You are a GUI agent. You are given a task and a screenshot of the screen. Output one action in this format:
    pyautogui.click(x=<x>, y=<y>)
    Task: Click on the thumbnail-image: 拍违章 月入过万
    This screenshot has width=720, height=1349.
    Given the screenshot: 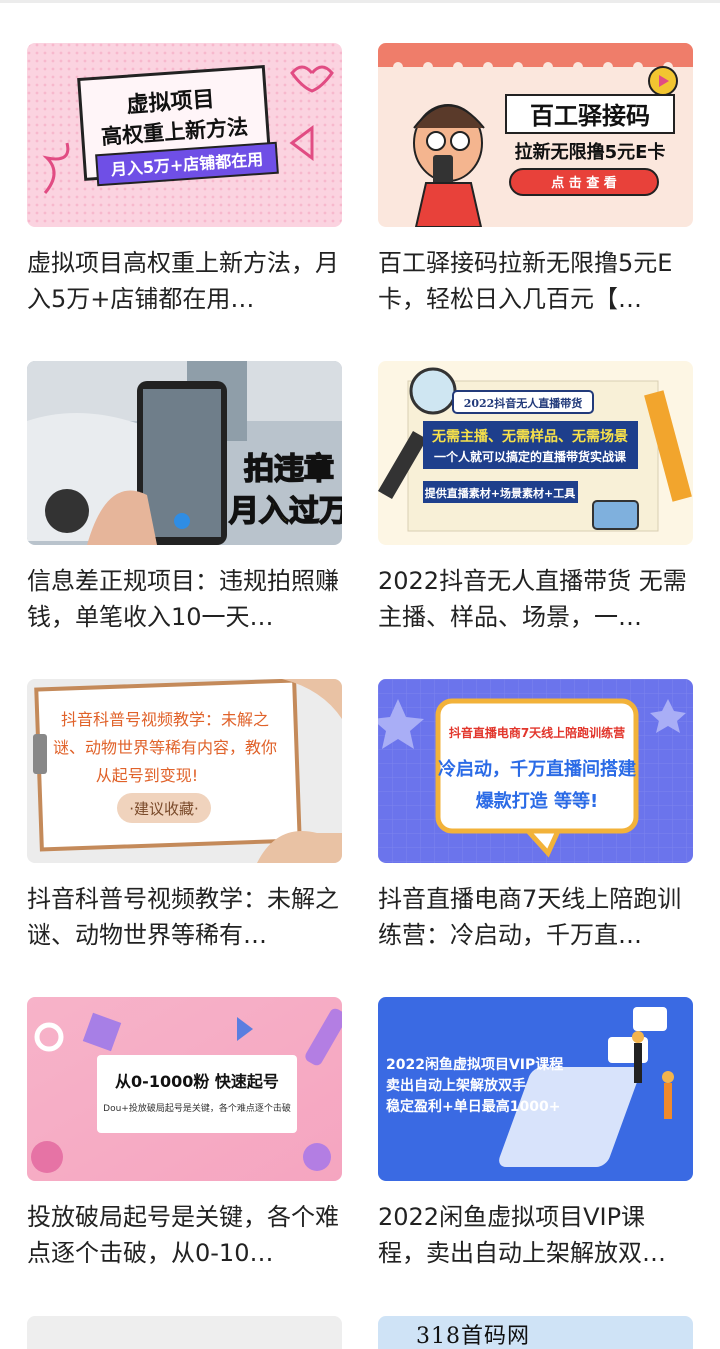 What is the action you would take?
    pyautogui.click(x=184, y=453)
    